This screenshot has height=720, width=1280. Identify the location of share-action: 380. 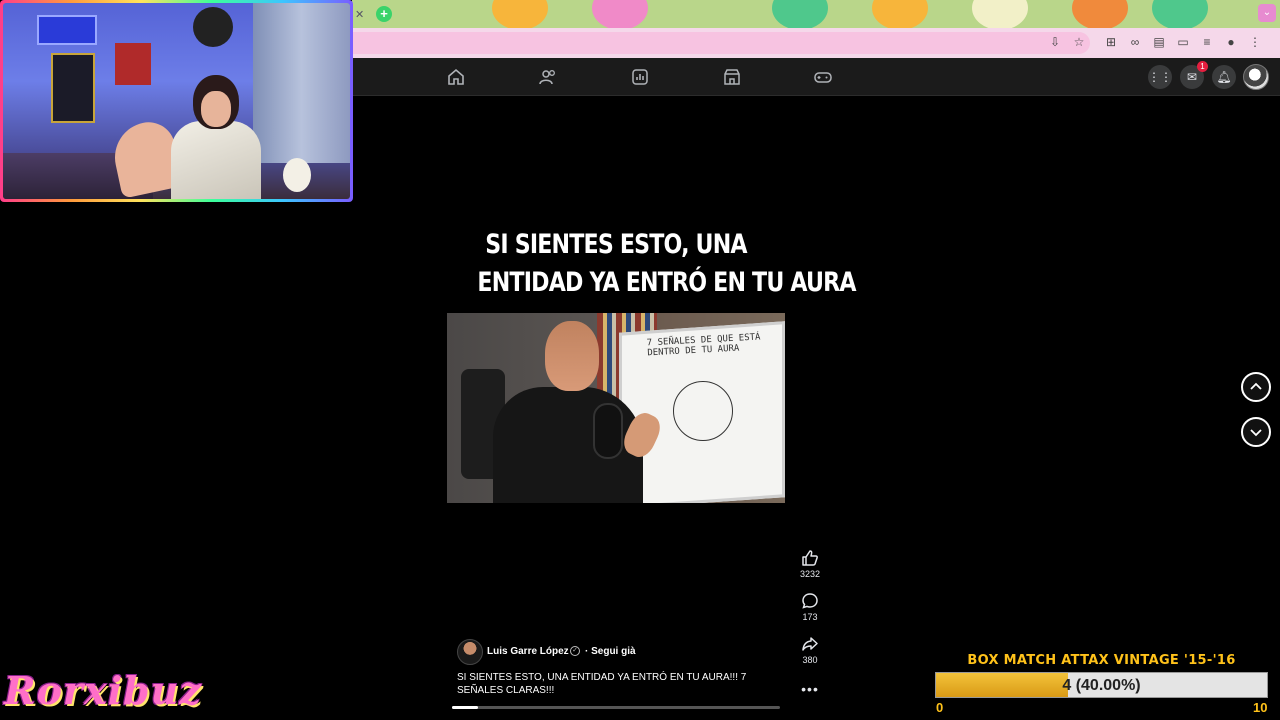
(810, 650).